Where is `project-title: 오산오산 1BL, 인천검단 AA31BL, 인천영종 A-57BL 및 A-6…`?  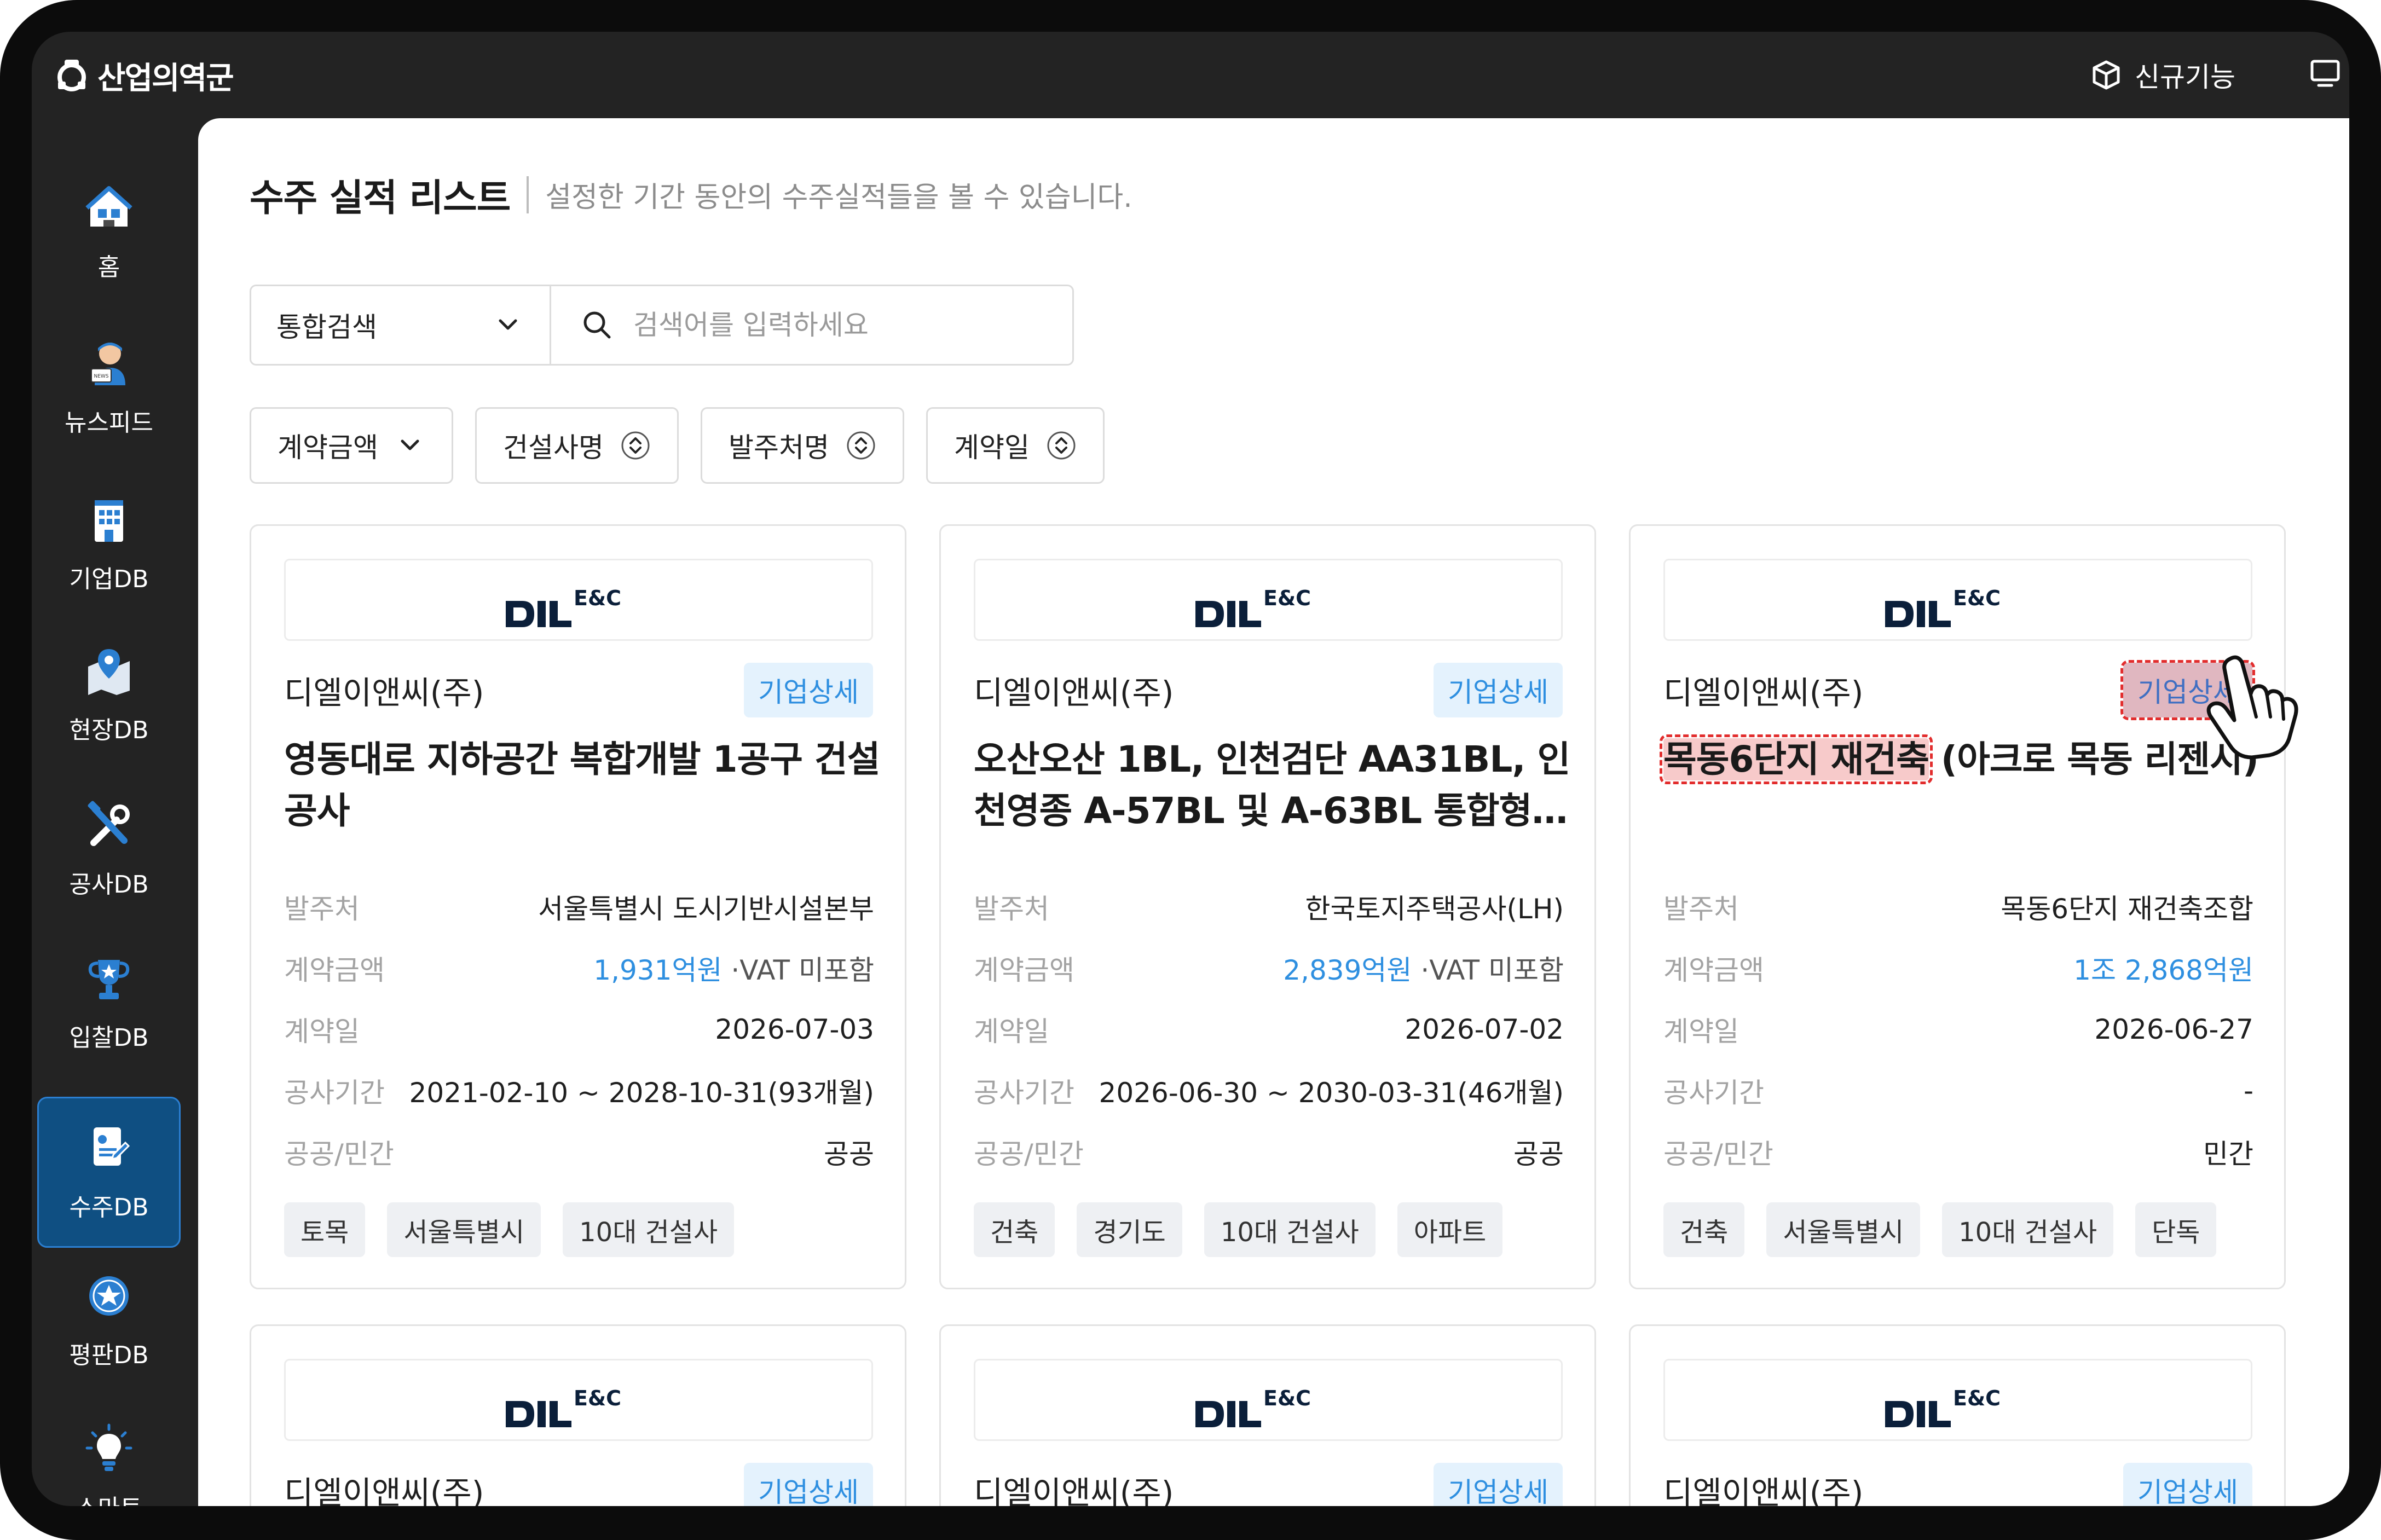 project-title: 오산오산 1BL, 인천검단 AA31BL, 인천영종 A-57BL 및 A-6… is located at coordinates (1275, 785).